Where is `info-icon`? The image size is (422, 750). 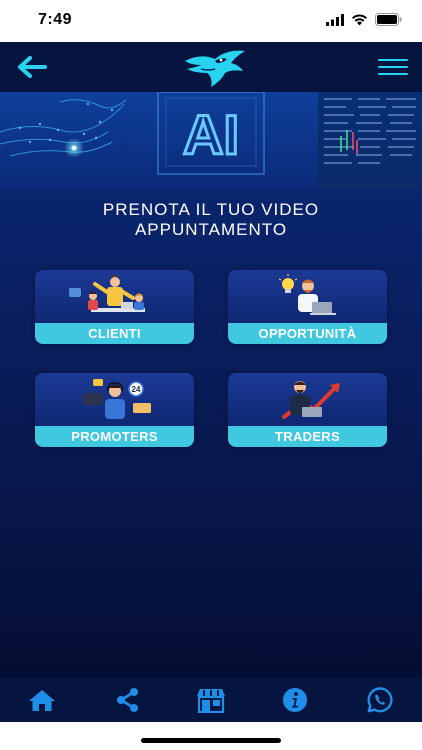 info-icon is located at coordinates (295, 699).